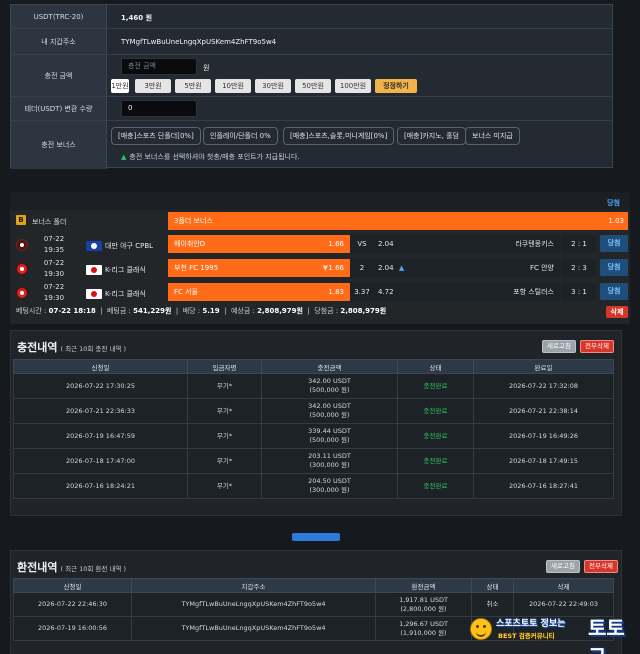 The image size is (640, 654). Describe the element at coordinates (124, 157) in the screenshot. I see `check-triangle-icon: ▲` at that location.